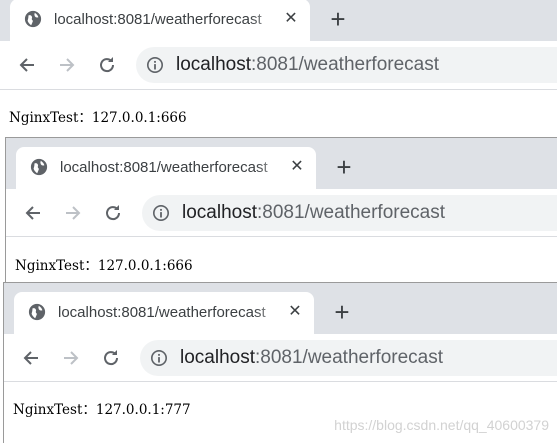 The width and height of the screenshot is (557, 443). What do you see at coordinates (280, 412) in the screenshot?
I see `page-content: NginxTest：127.0.0.1:777` at bounding box center [280, 412].